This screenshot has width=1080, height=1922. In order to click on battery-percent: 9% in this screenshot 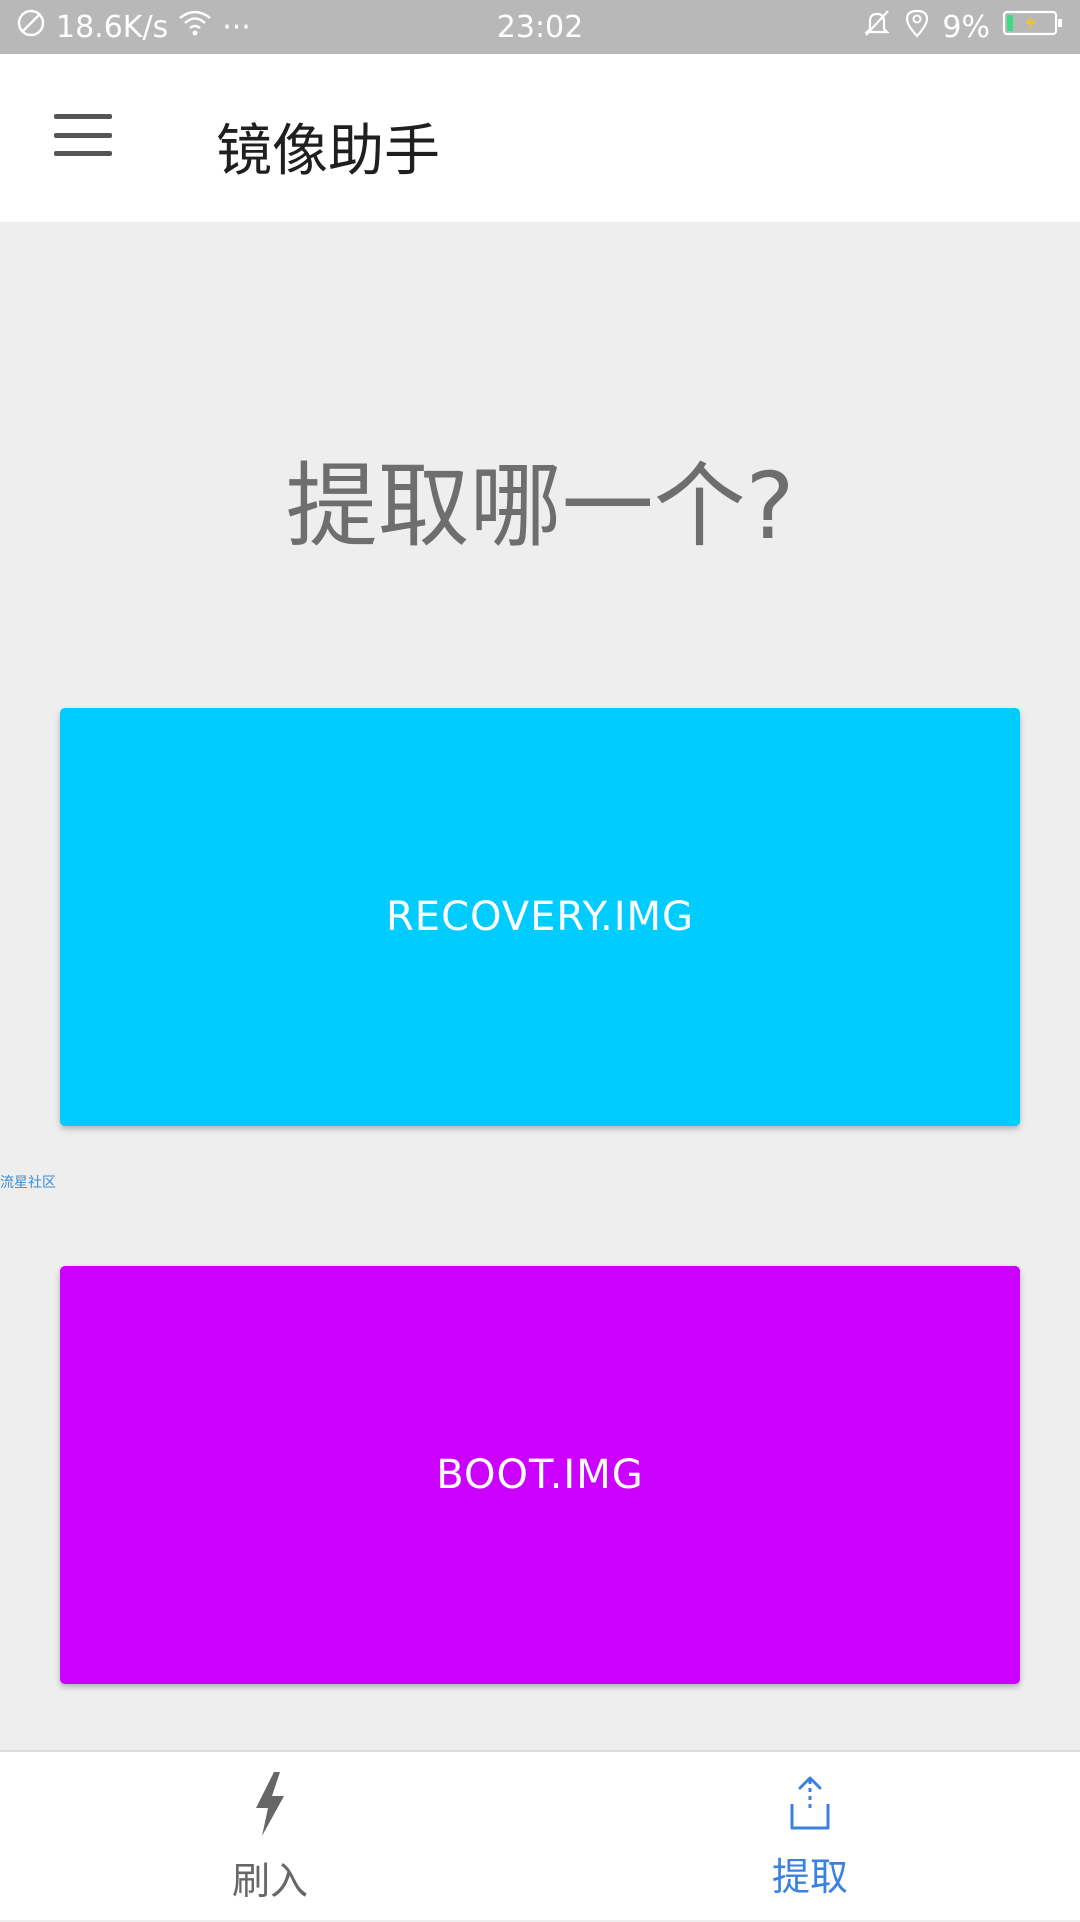, I will do `click(966, 27)`.